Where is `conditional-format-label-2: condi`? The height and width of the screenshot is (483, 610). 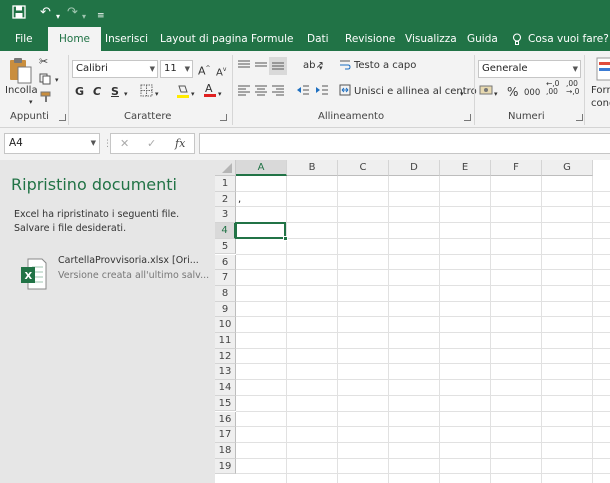
conditional-format-label-2: condi is located at coordinates (600, 104).